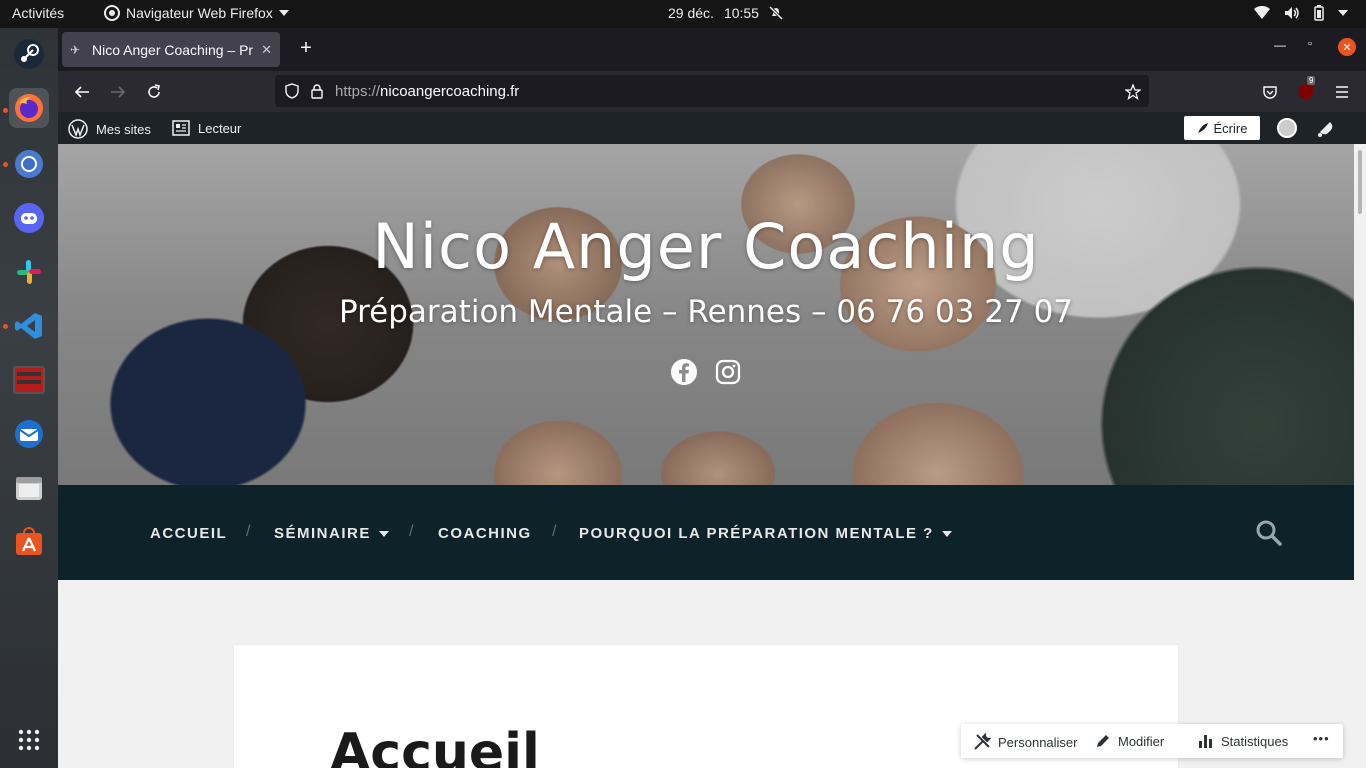  Describe the element at coordinates (741, 13) in the screenshot. I see `time-label: 10:55` at that location.